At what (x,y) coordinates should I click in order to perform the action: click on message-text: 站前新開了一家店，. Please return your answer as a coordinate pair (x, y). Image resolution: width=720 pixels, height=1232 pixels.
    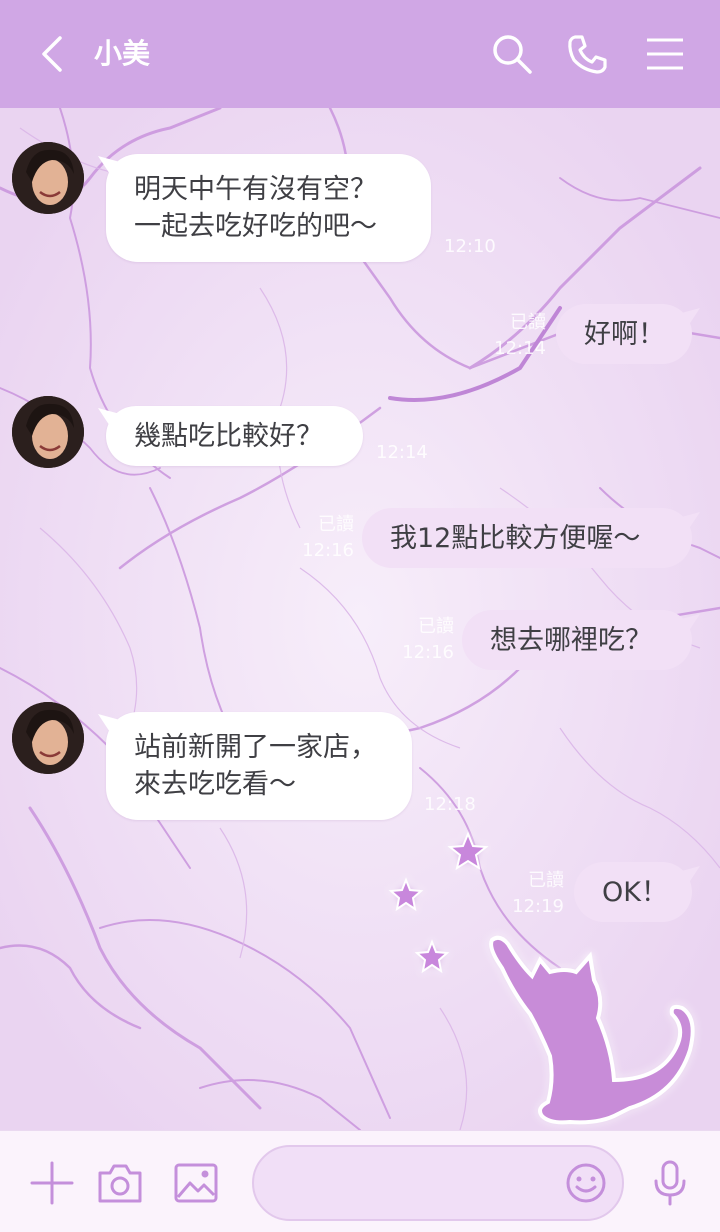
    Looking at the image, I should click on (255, 747).